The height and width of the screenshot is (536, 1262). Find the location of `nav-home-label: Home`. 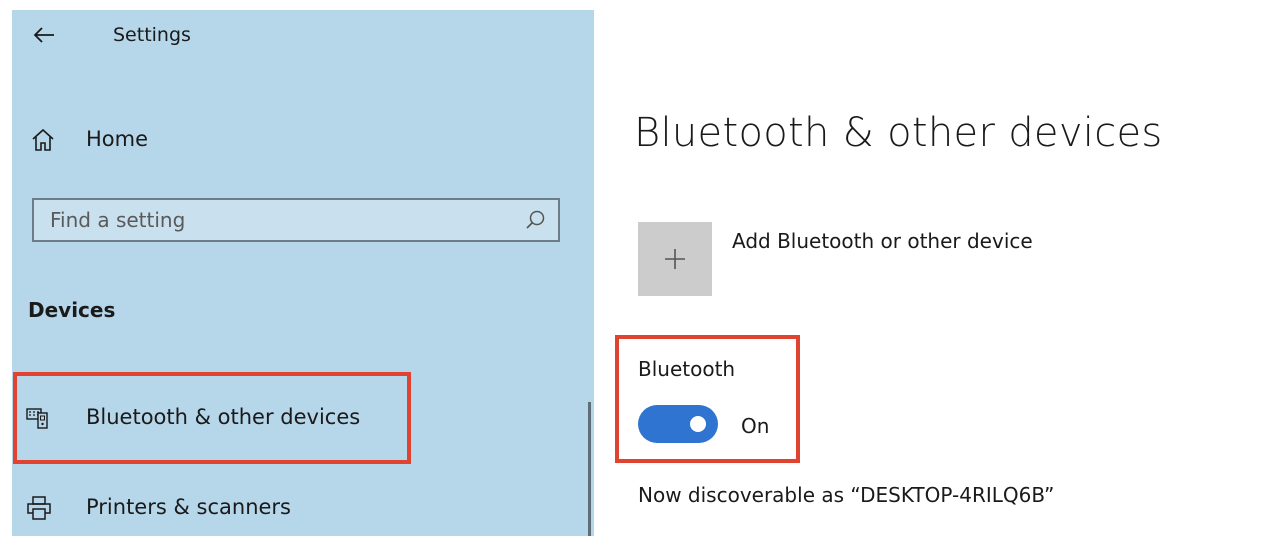

nav-home-label: Home is located at coordinates (117, 139).